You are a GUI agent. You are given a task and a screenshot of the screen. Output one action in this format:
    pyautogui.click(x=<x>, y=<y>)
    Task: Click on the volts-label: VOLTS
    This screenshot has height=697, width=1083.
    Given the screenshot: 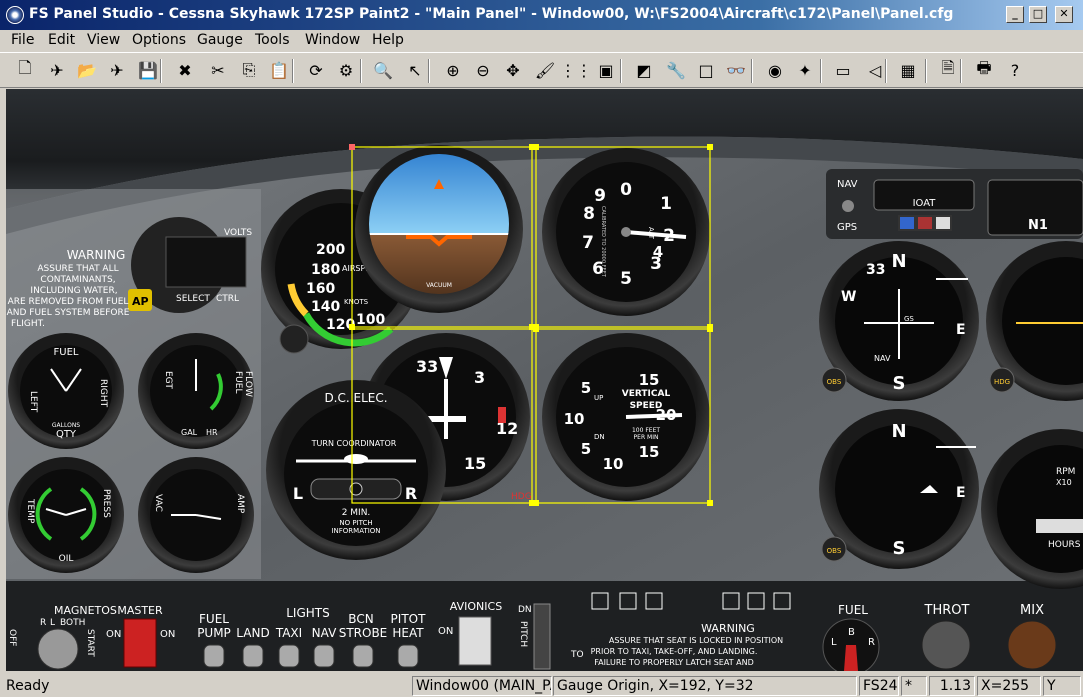 What is the action you would take?
    pyautogui.click(x=238, y=233)
    